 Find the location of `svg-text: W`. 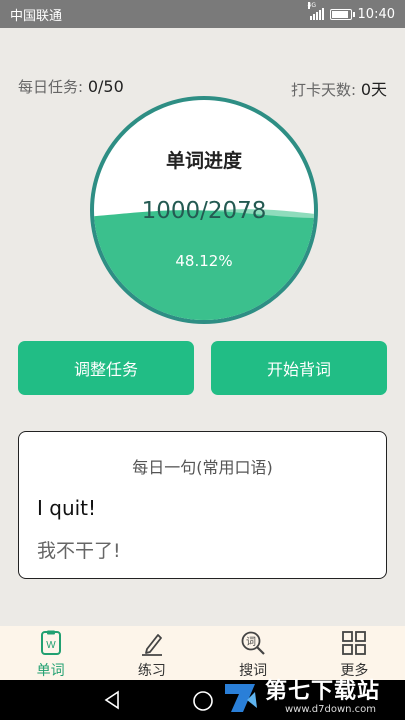

svg-text: W is located at coordinates (51, 645).